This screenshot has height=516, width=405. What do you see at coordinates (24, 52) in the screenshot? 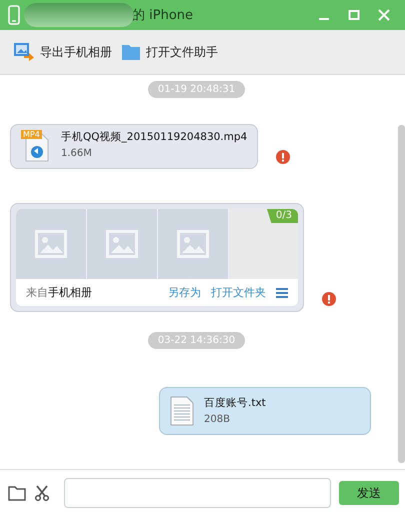
I see `image-export-icon` at bounding box center [24, 52].